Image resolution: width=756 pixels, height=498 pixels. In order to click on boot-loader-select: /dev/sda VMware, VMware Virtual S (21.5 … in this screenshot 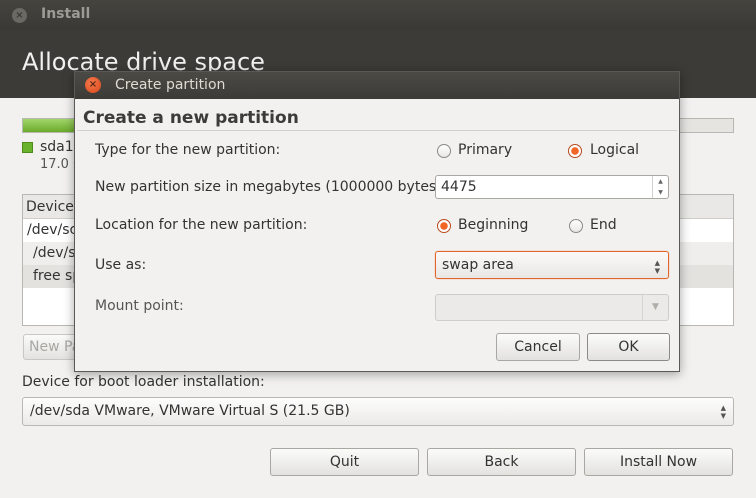, I will do `click(378, 411)`.